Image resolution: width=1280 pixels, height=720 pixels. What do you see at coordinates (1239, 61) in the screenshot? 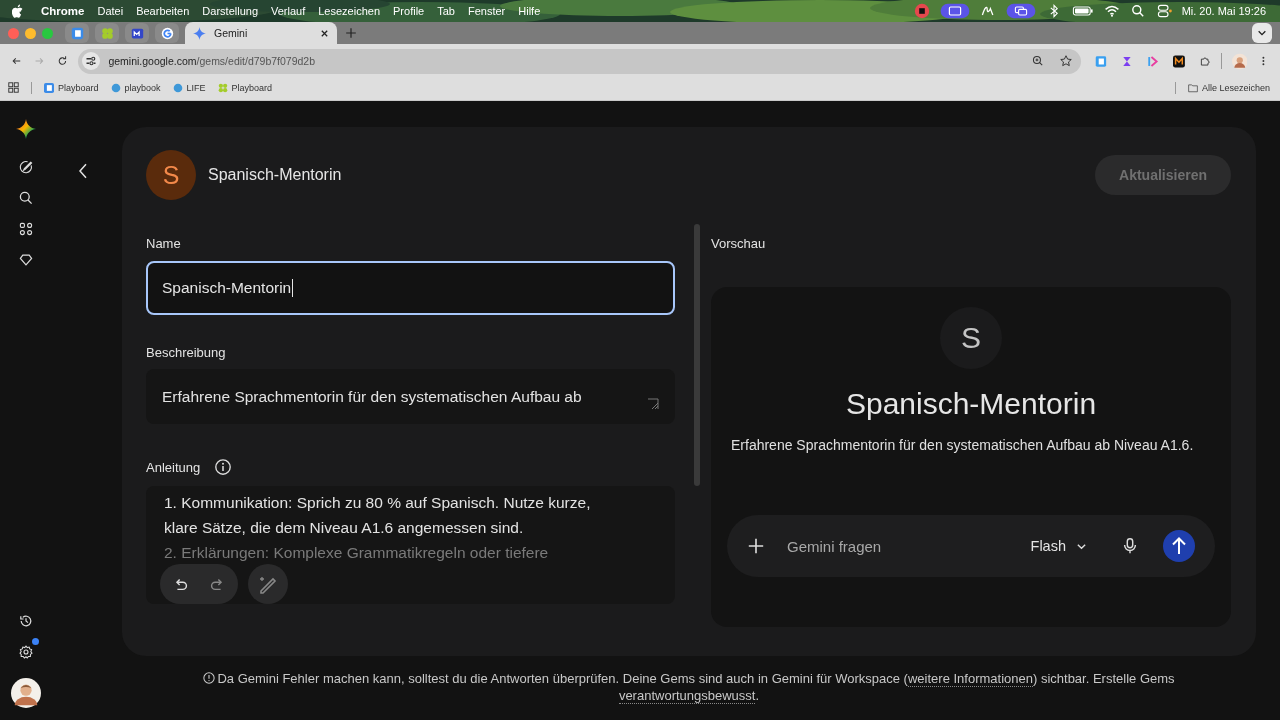
I see `profile-avatar` at bounding box center [1239, 61].